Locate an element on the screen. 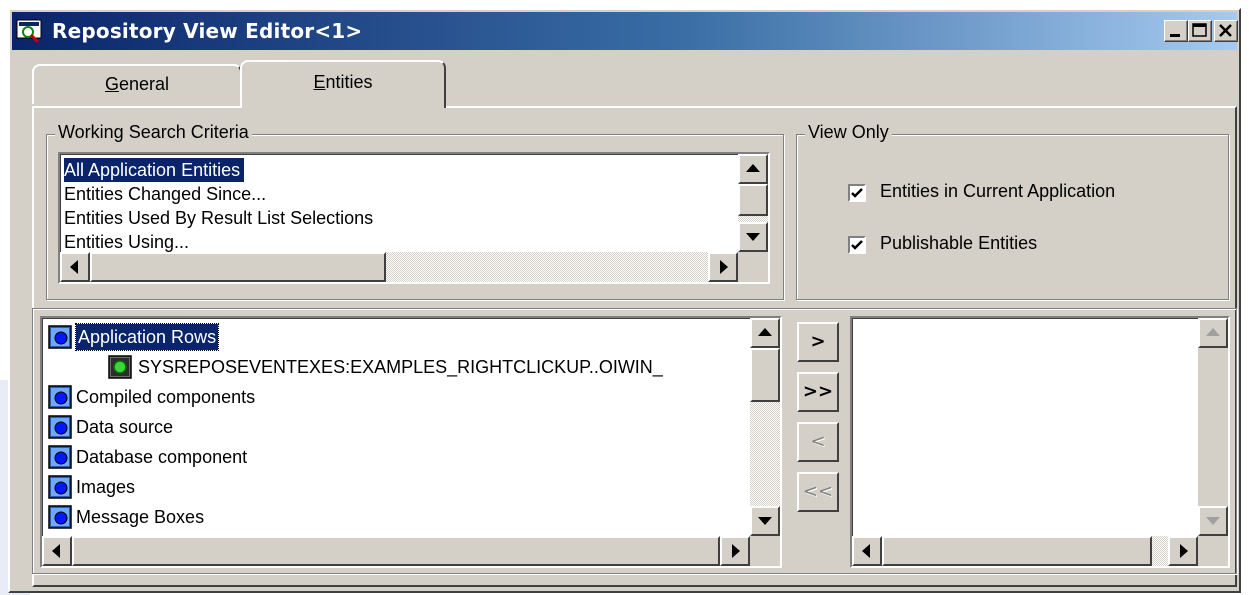 The width and height of the screenshot is (1249, 595). close-button is located at coordinates (1226, 31).